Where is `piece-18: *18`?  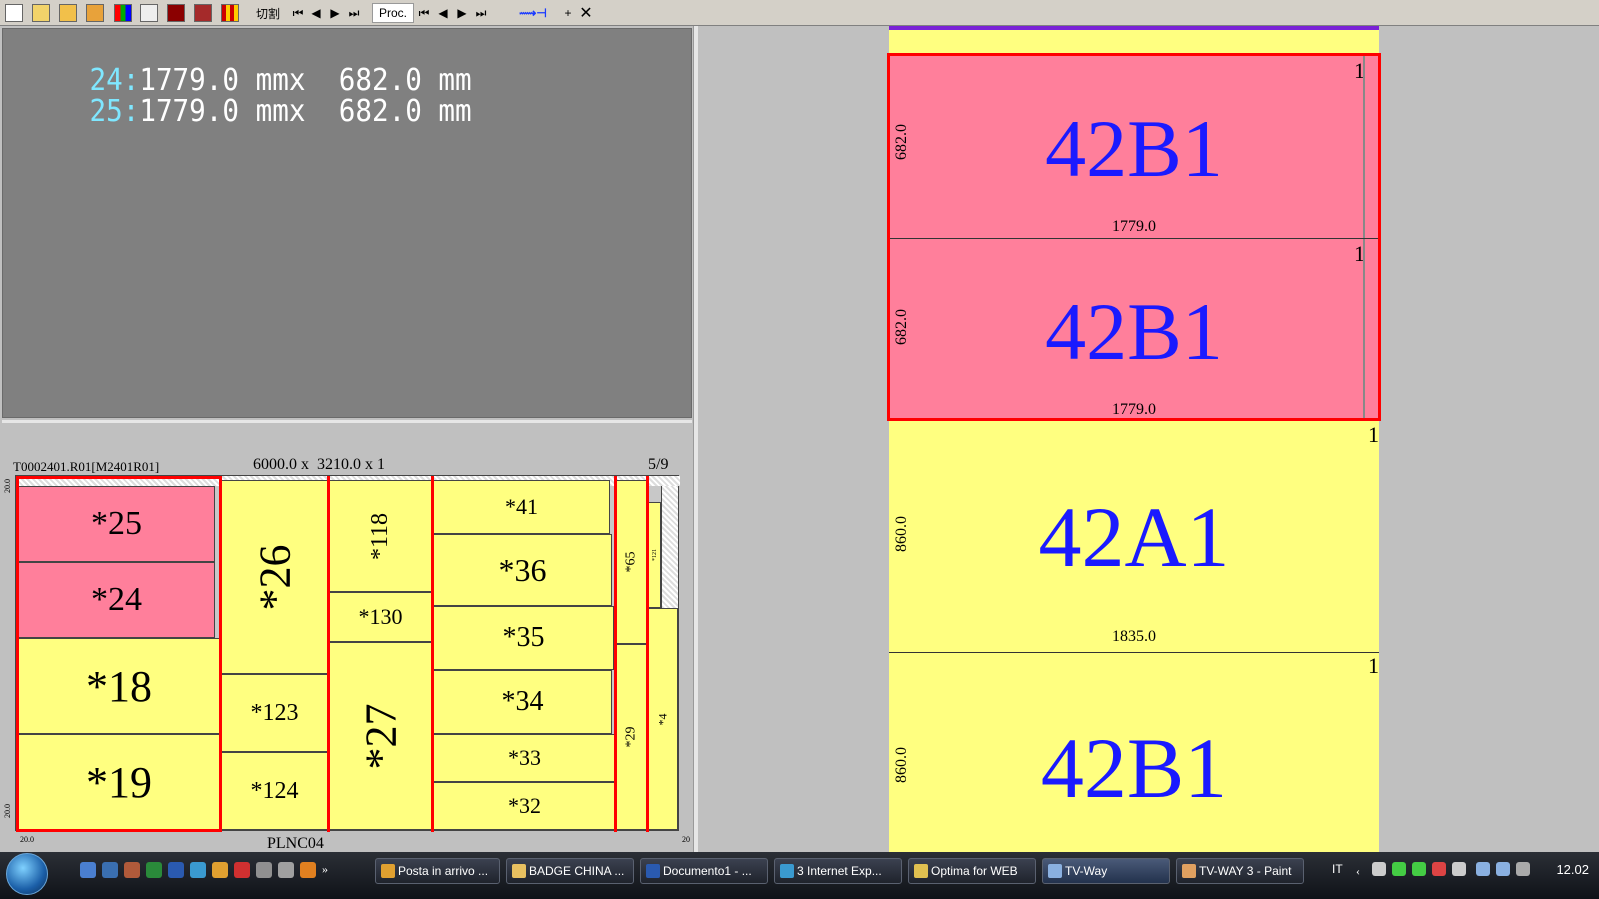
piece-18: *18 is located at coordinates (119, 686).